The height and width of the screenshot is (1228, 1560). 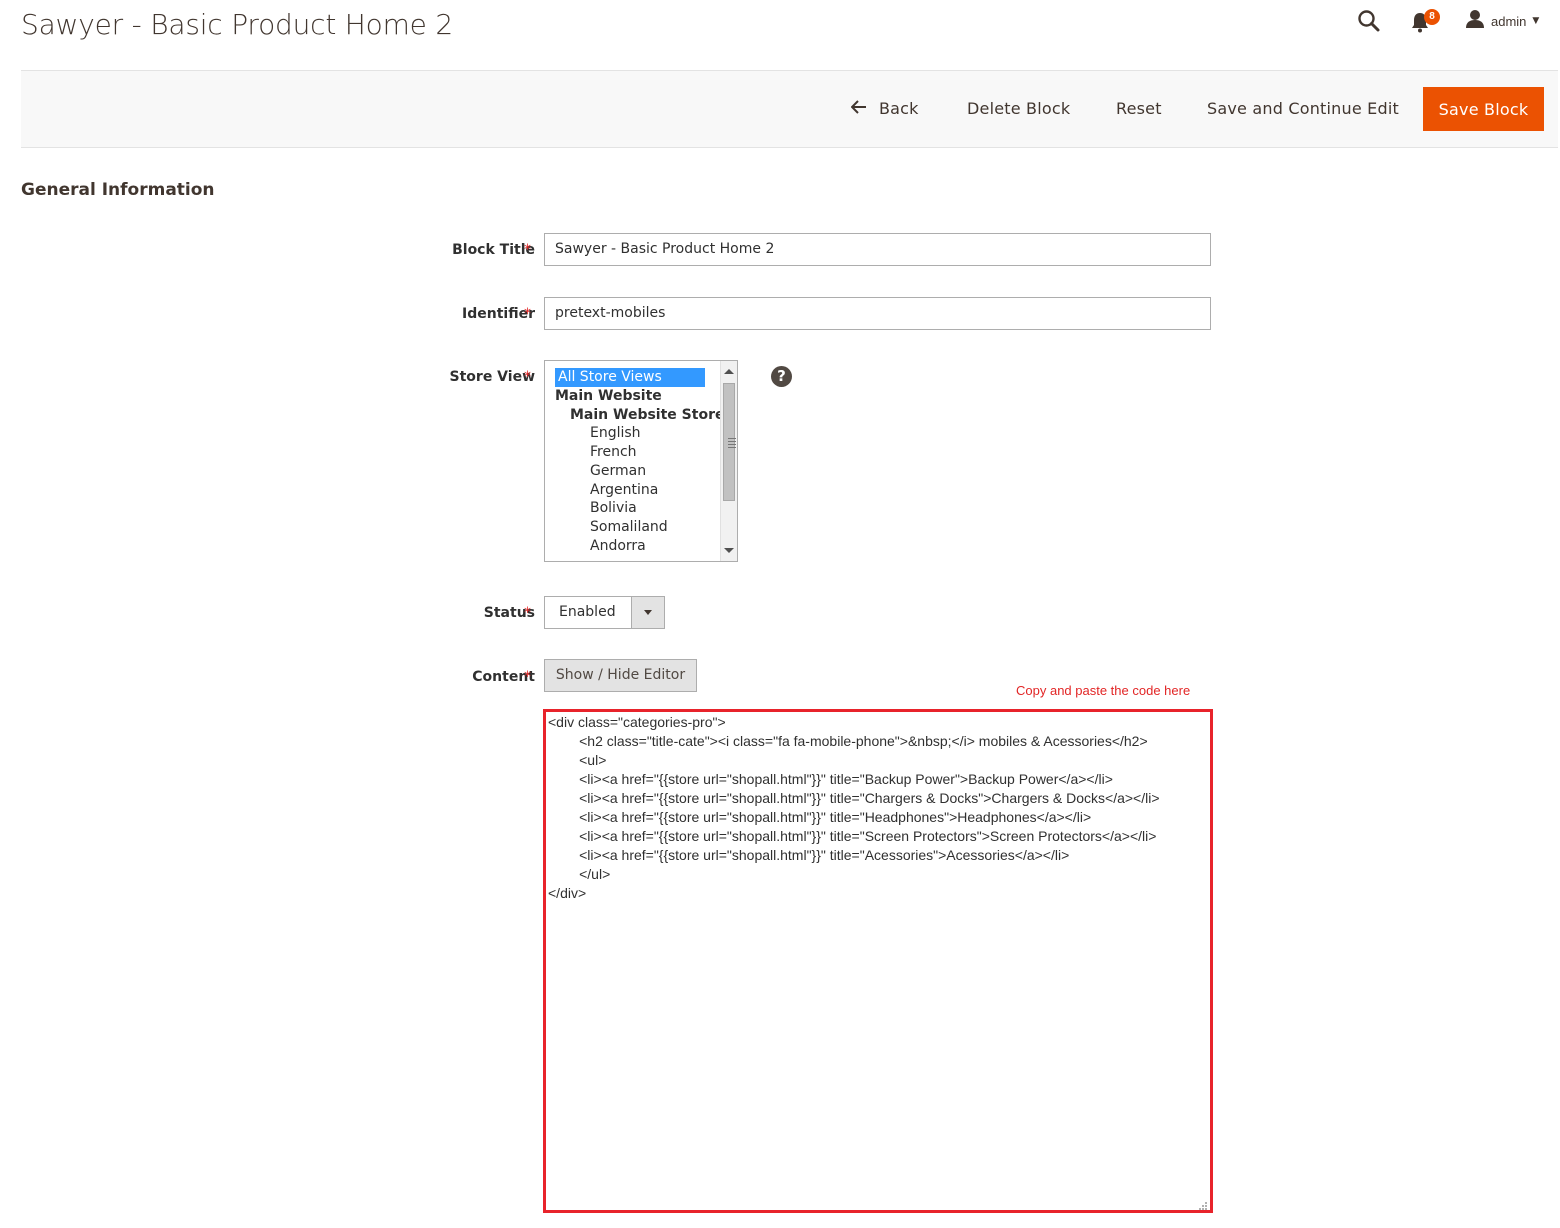 What do you see at coordinates (1432, 17) in the screenshot?
I see `notification-count-badge: 8` at bounding box center [1432, 17].